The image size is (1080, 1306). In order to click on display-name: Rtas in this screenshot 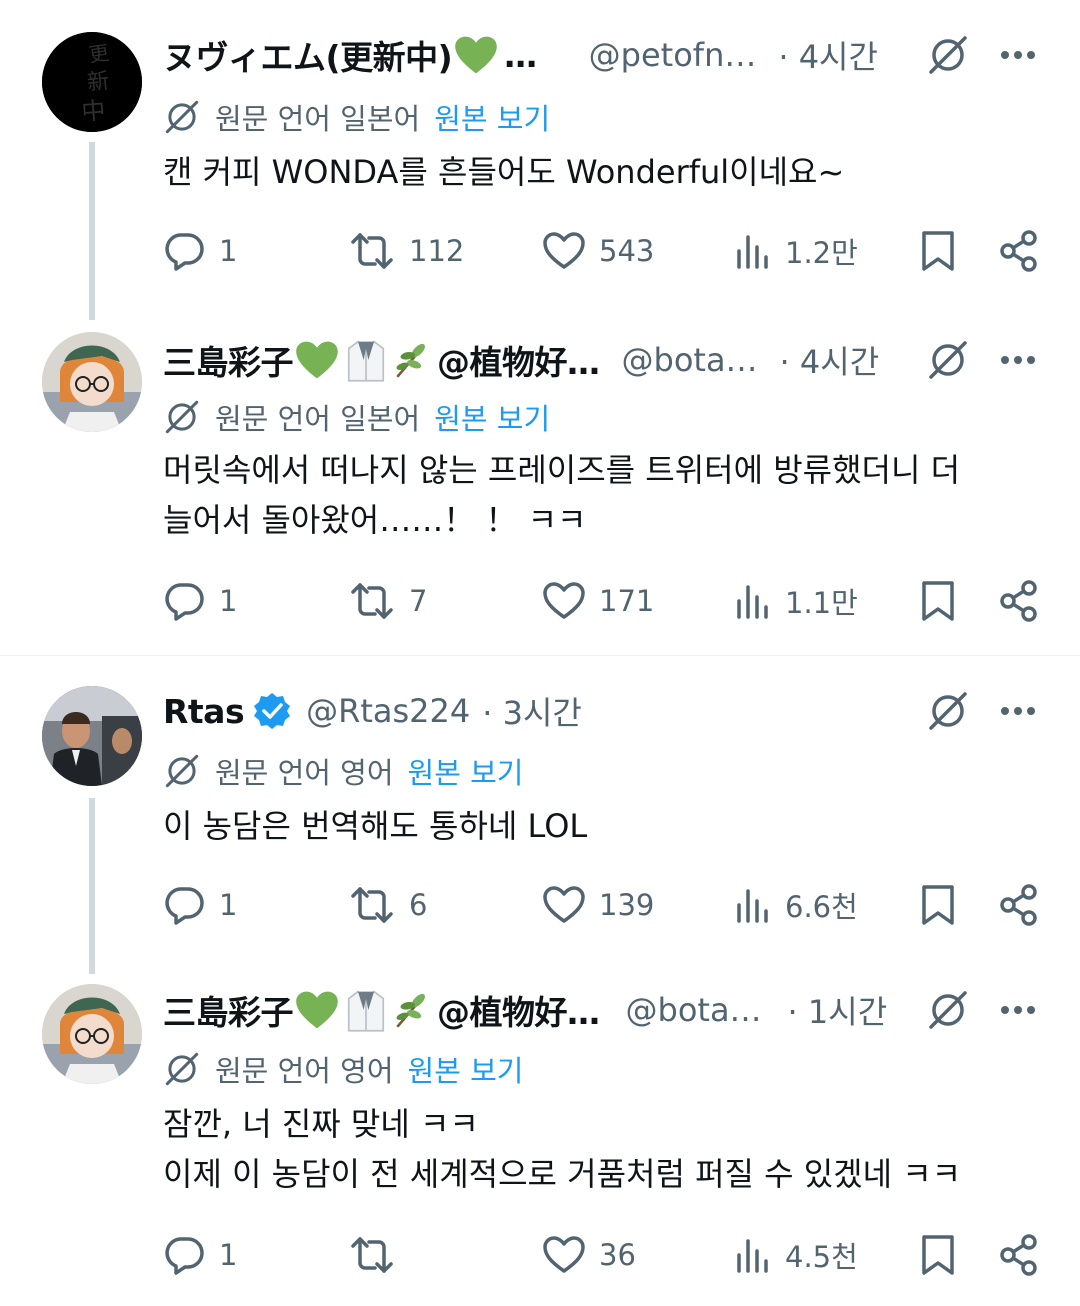, I will do `click(204, 711)`.